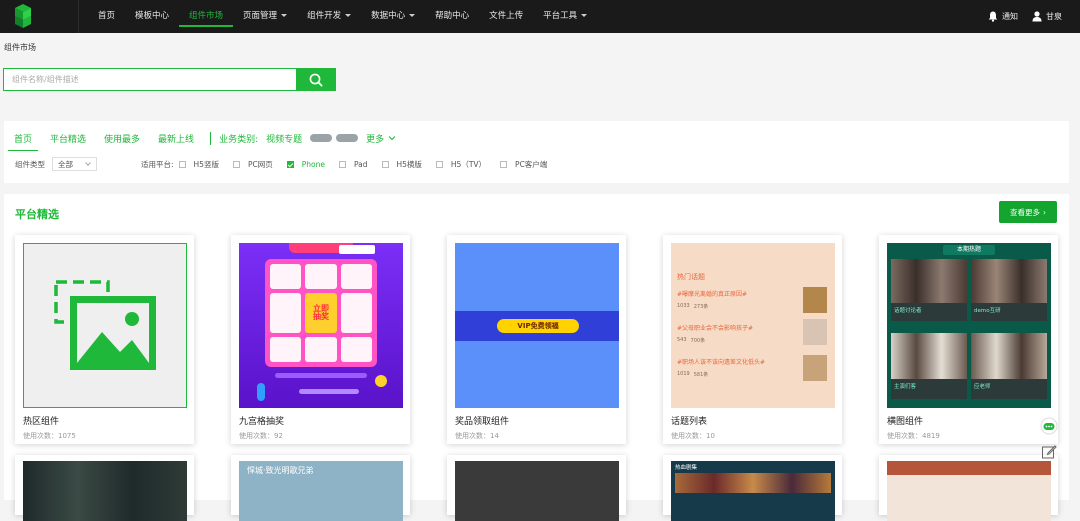 This screenshot has width=1080, height=521. I want to click on platform-h5-vertical: H5竖版, so click(198, 164).